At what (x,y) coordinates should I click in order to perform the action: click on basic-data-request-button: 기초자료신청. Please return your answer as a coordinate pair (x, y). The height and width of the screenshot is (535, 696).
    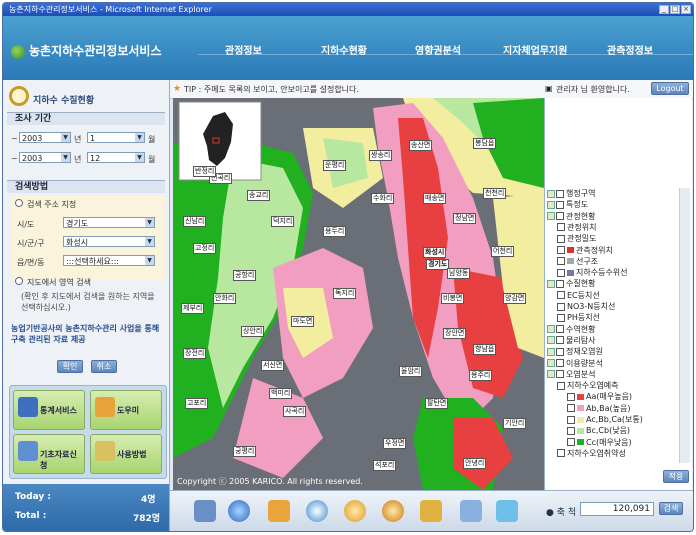
    Looking at the image, I should click on (49, 454).